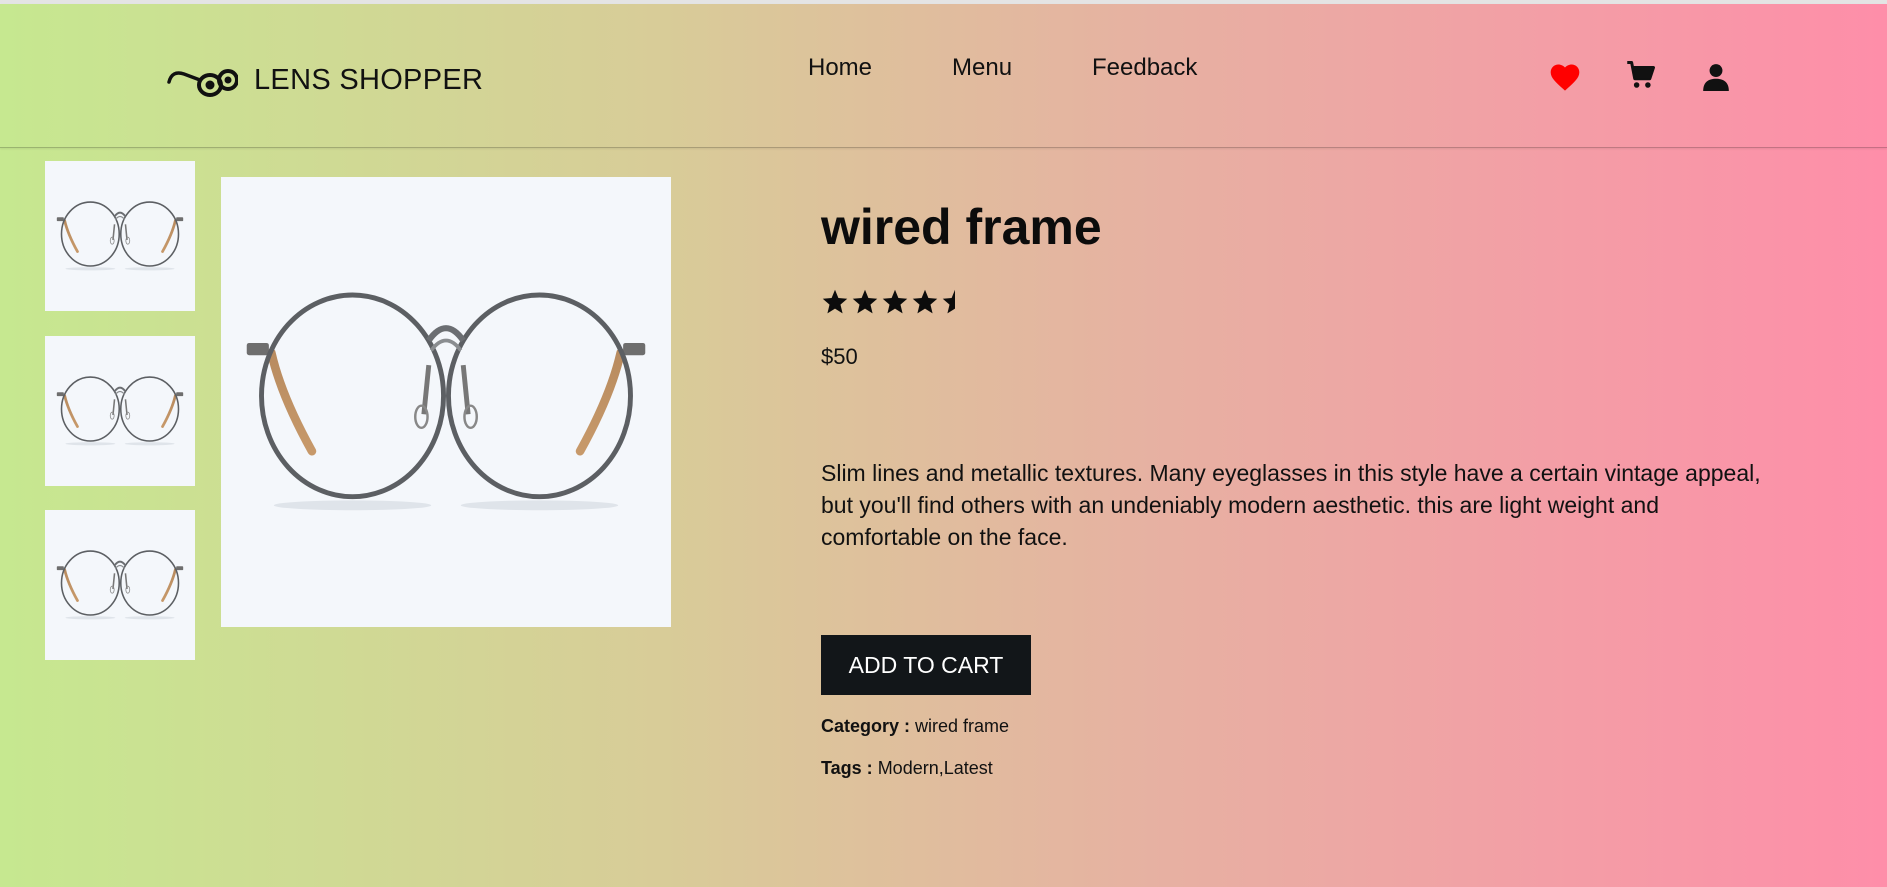 The image size is (1887, 887). What do you see at coordinates (839, 356) in the screenshot?
I see `product-price: $50` at bounding box center [839, 356].